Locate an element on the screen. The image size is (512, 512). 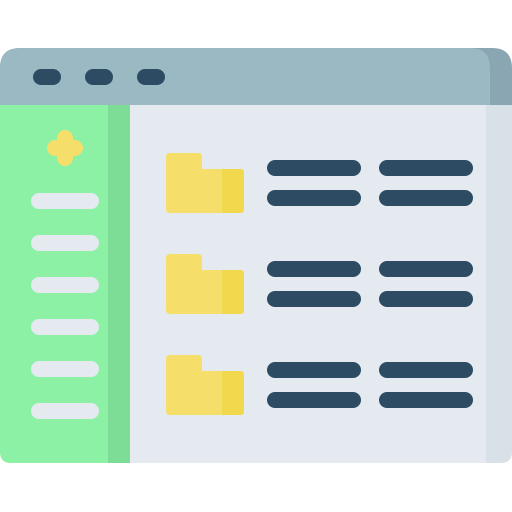
title-bar is located at coordinates (256, 76).